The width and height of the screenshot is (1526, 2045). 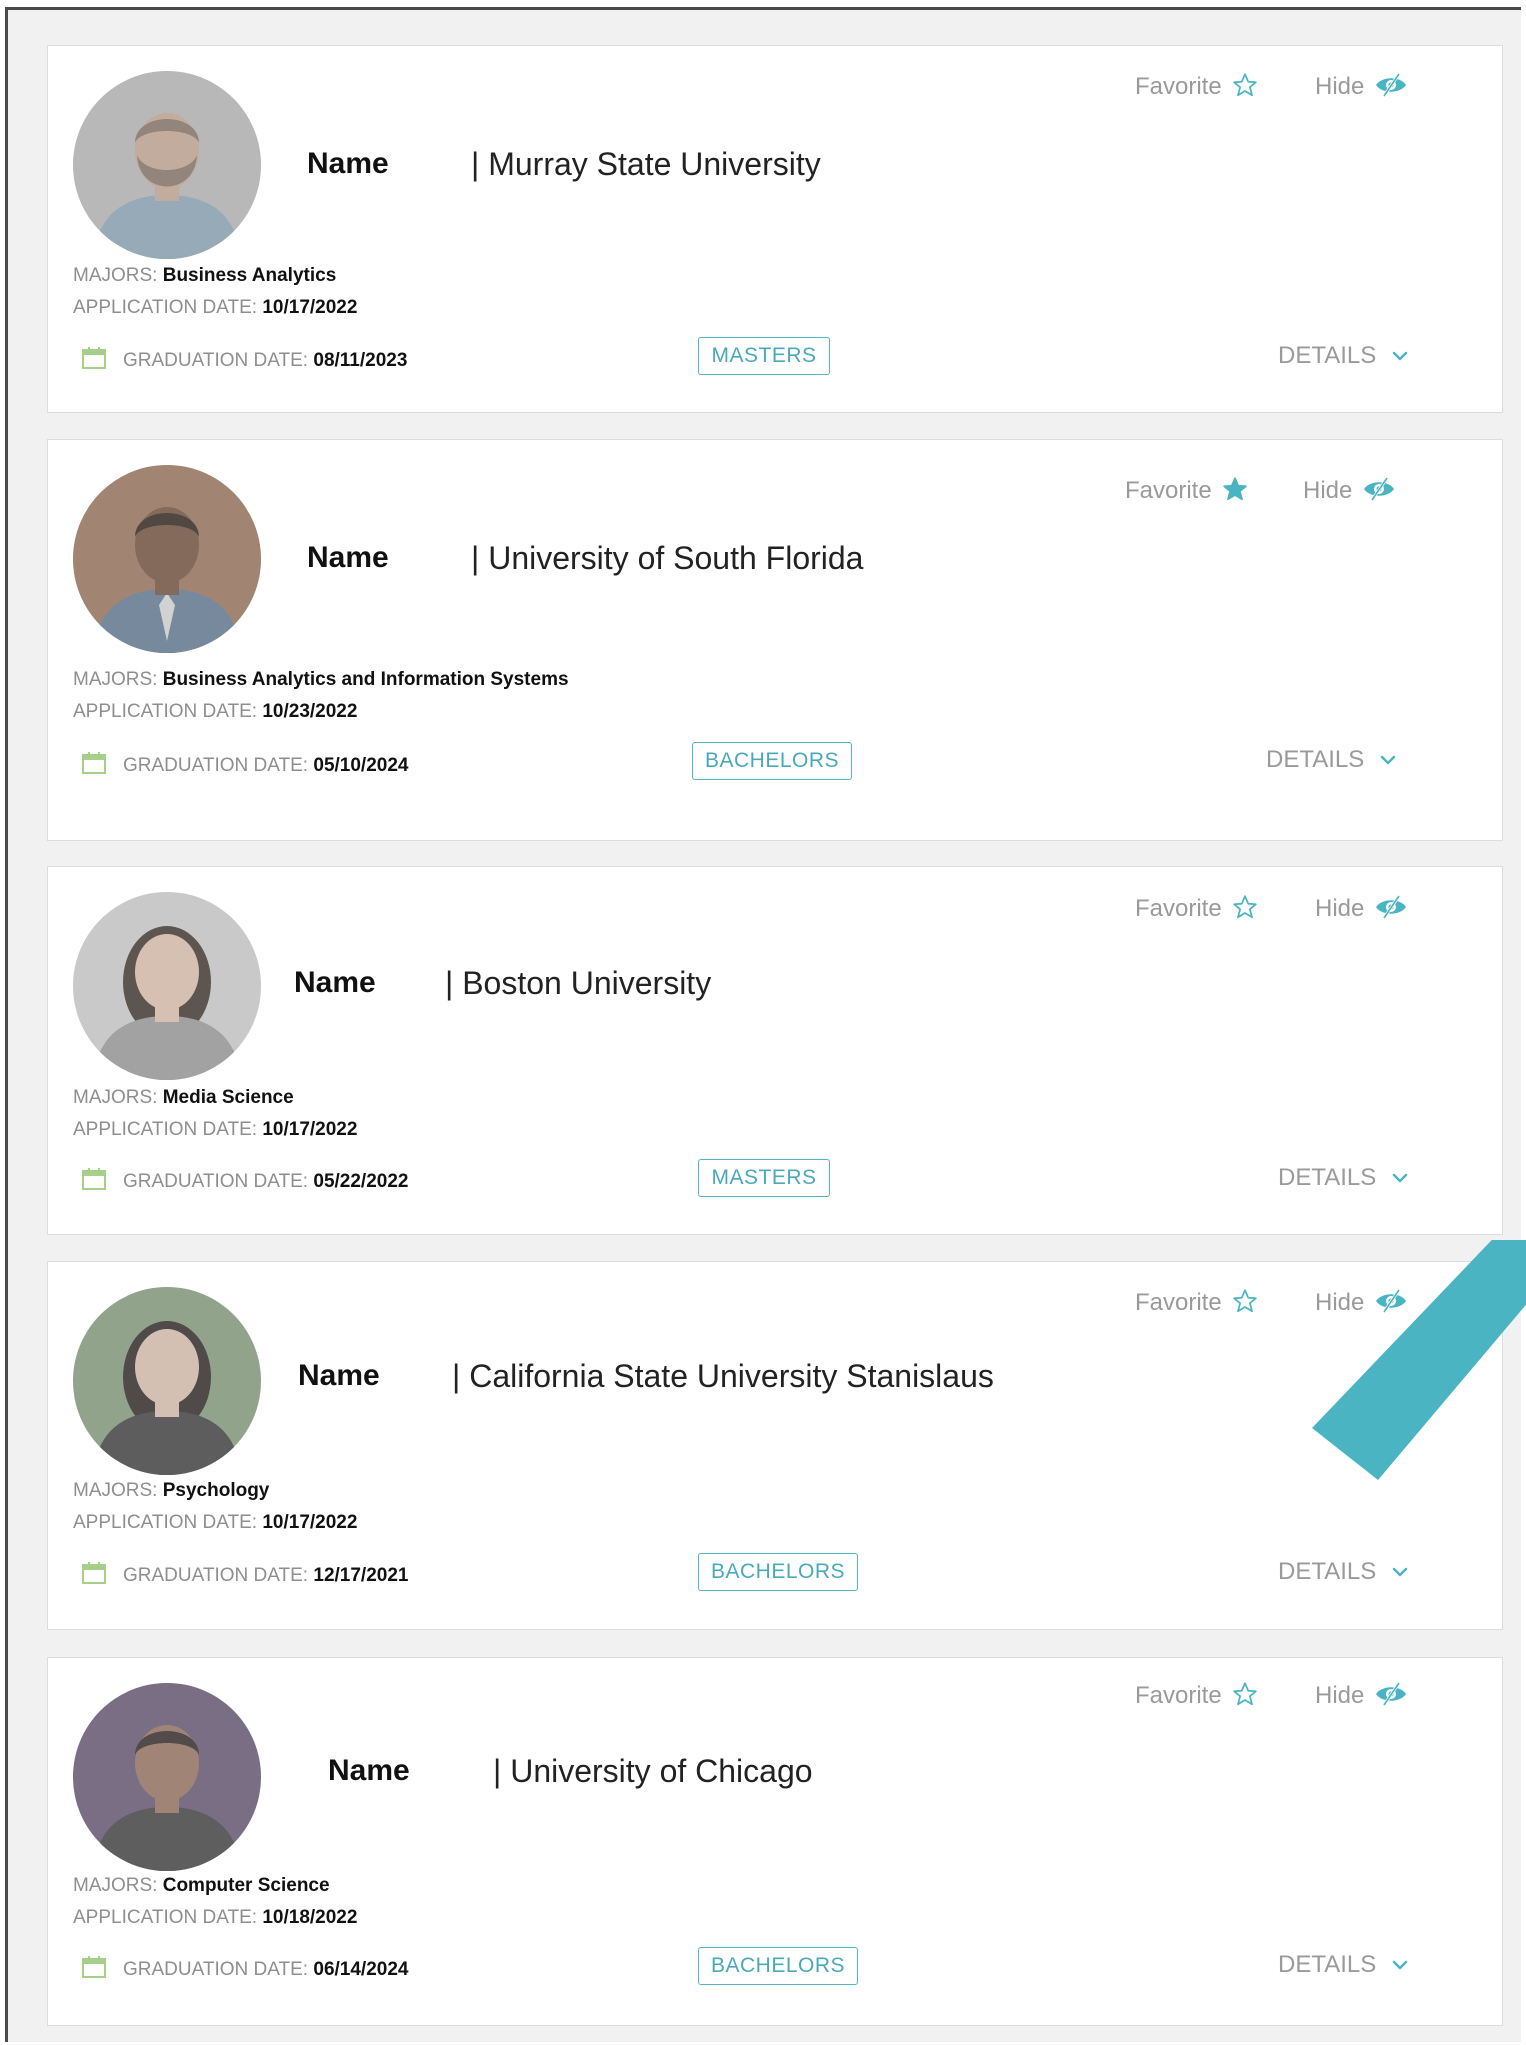 What do you see at coordinates (646, 164) in the screenshot?
I see `university-name: | Murray State University` at bounding box center [646, 164].